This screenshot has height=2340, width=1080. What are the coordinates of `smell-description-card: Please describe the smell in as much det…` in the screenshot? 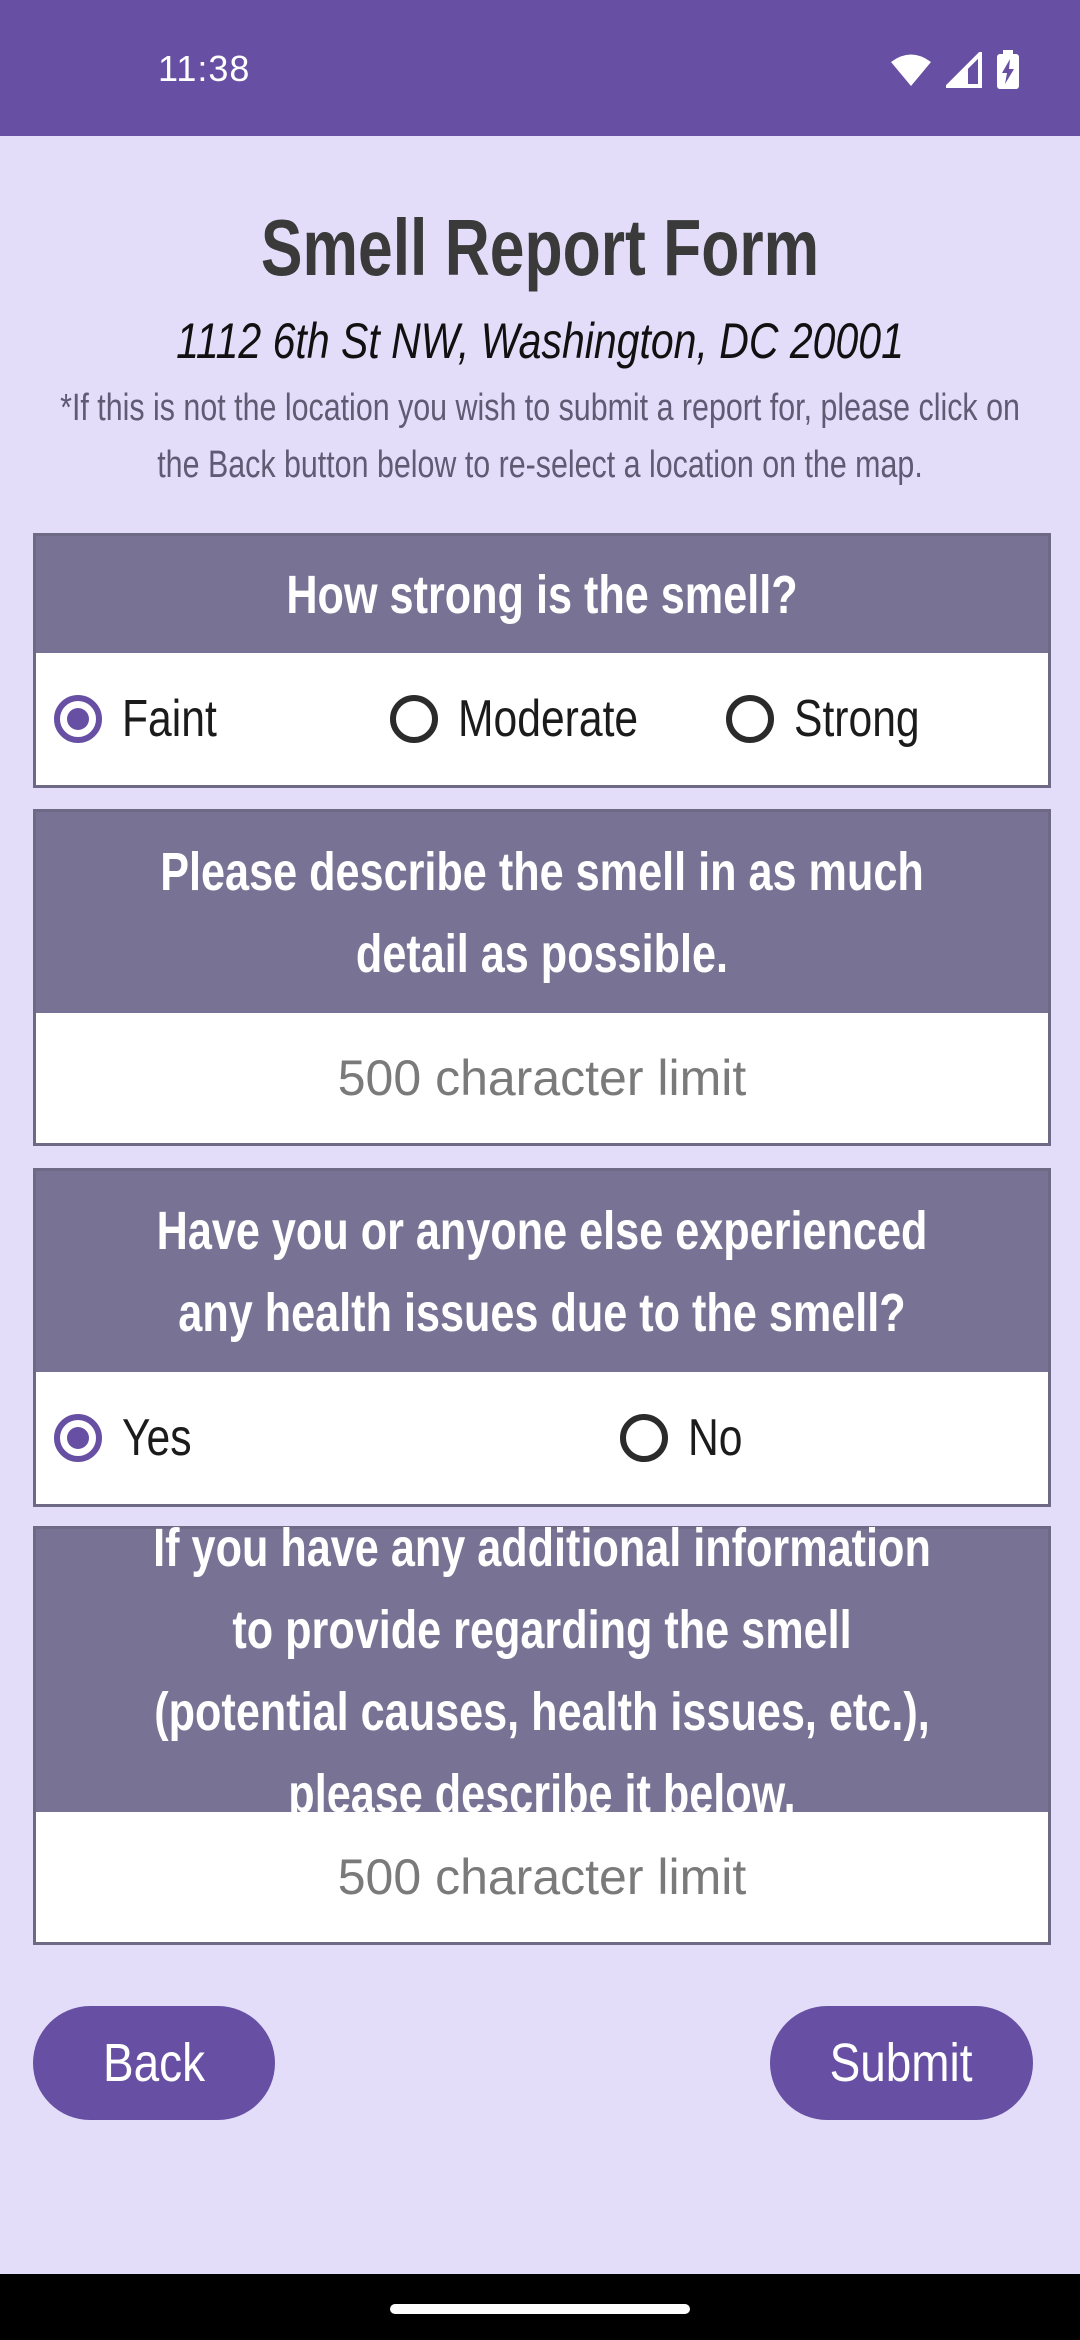 It's located at (542, 977).